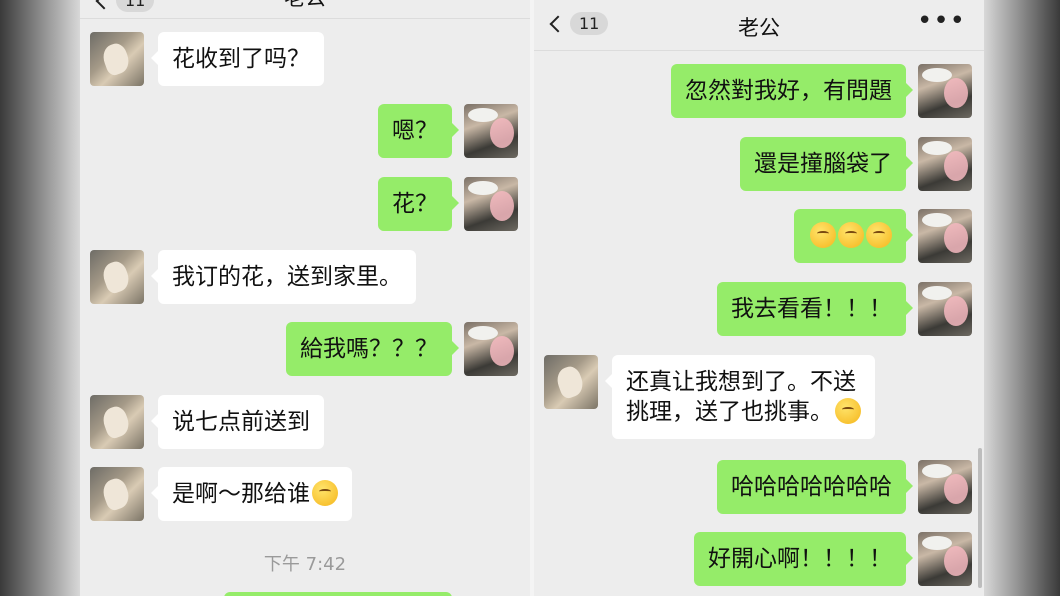 This screenshot has height=596, width=1060. What do you see at coordinates (980, 518) in the screenshot?
I see `scrollbar` at bounding box center [980, 518].